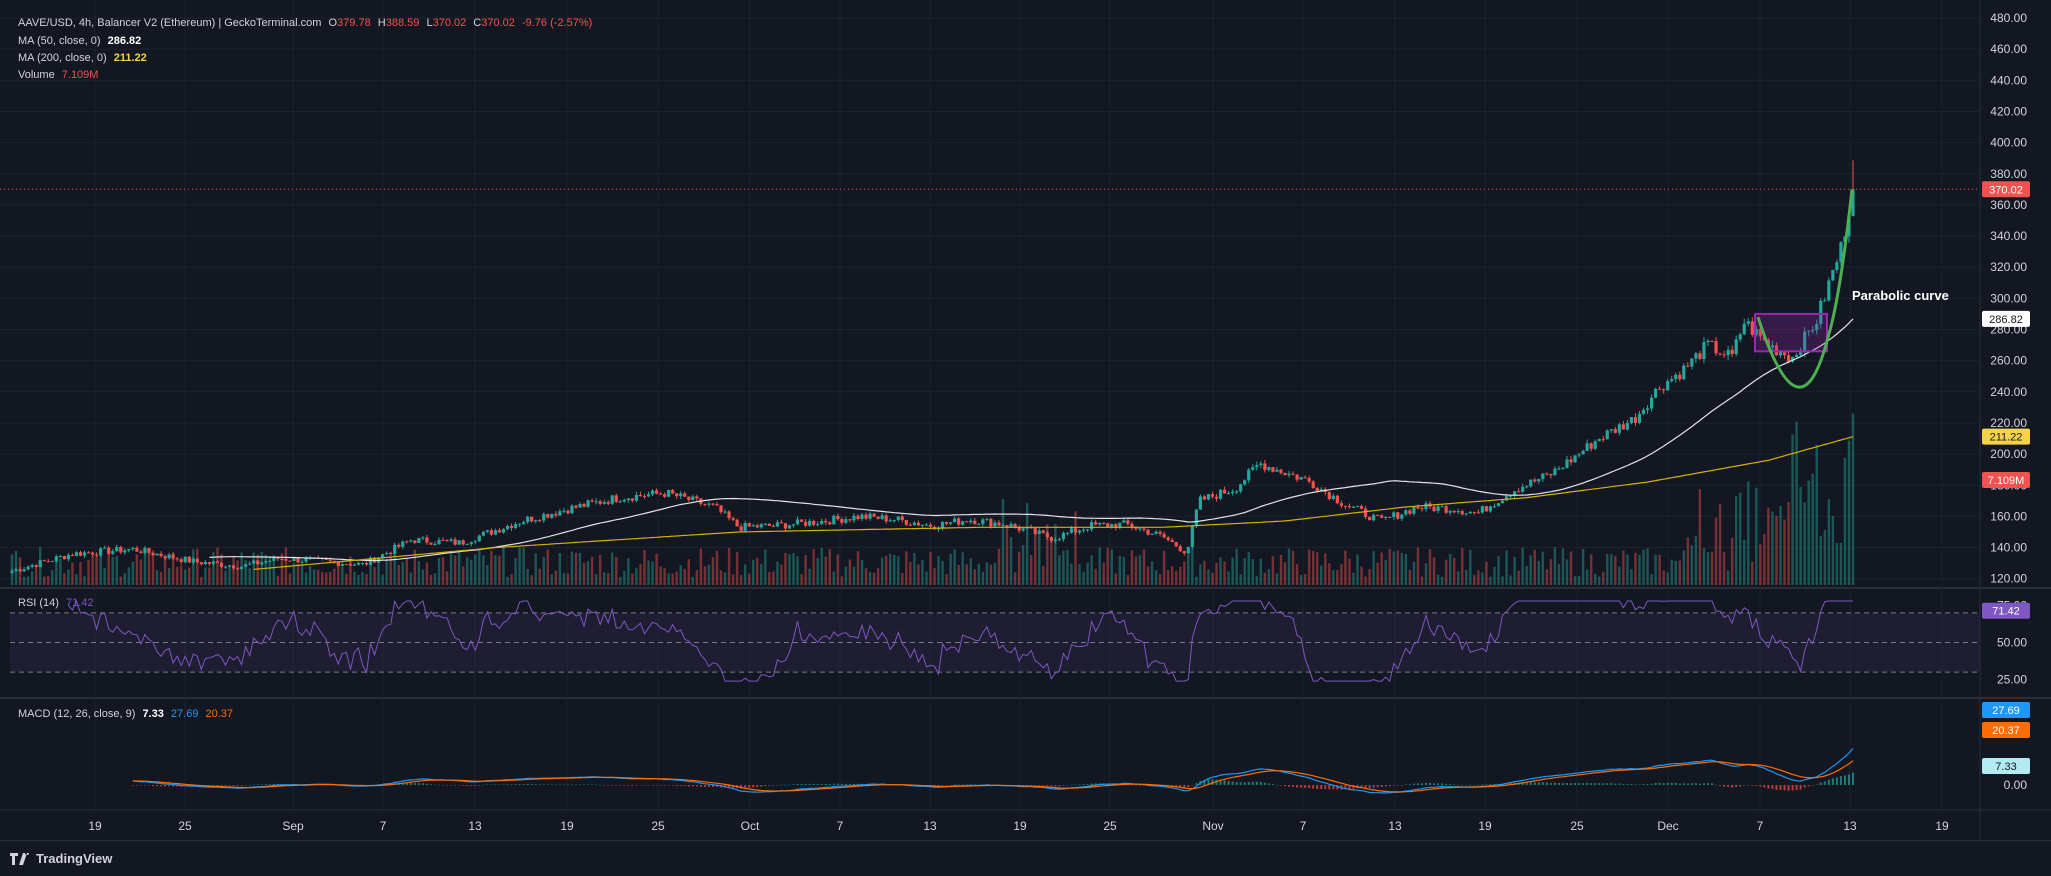 This screenshot has height=876, width=2051. I want to click on macd-histogram, so click(992, 781).